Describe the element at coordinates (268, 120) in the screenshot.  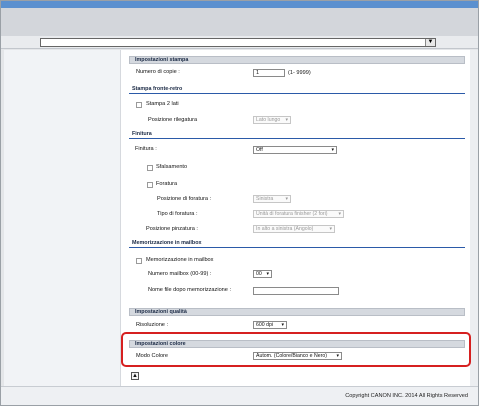
I see `binding-select-value: Lato lungo` at that location.